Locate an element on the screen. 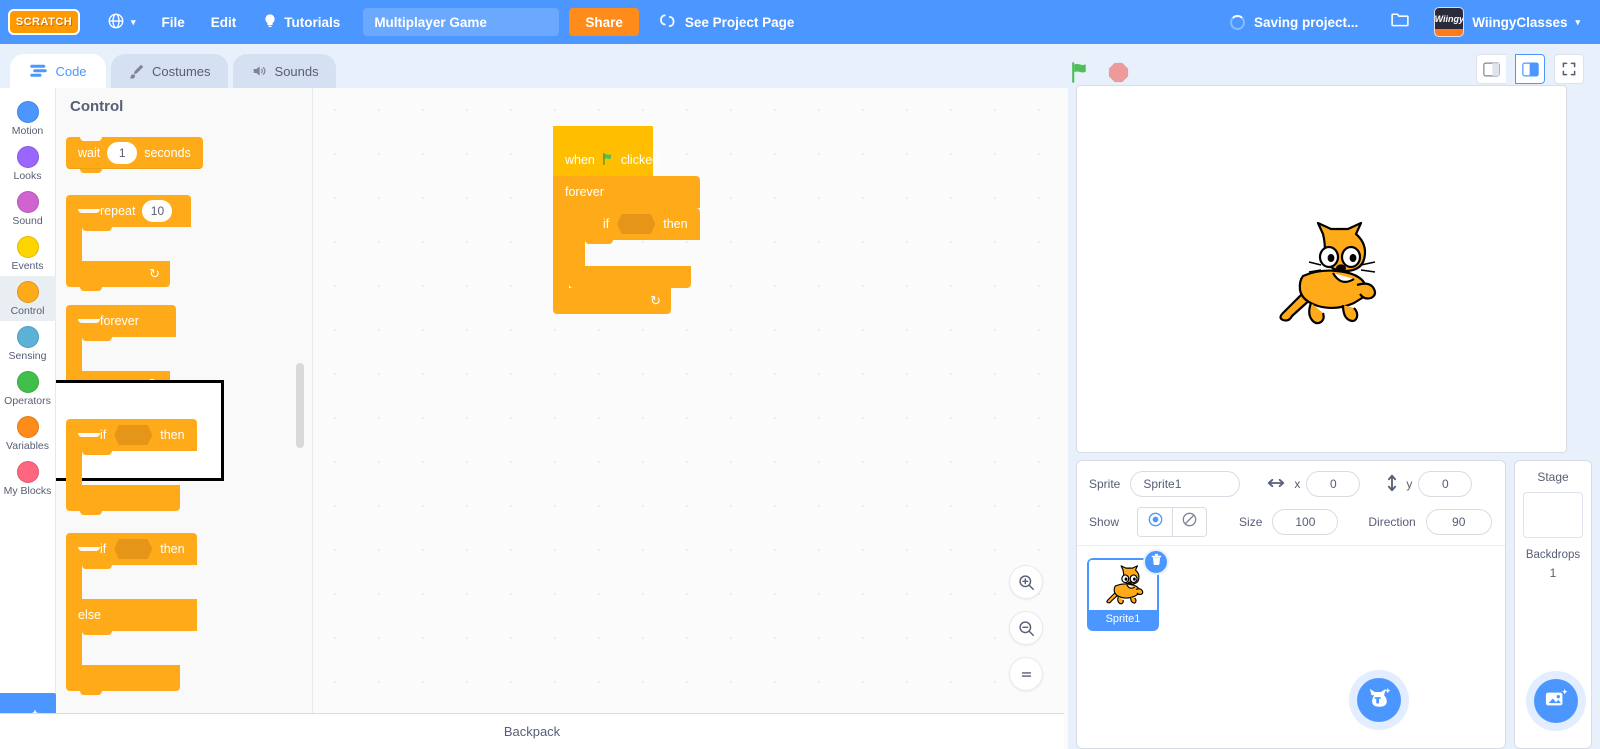 The height and width of the screenshot is (749, 1600). share-button: Share is located at coordinates (604, 22).